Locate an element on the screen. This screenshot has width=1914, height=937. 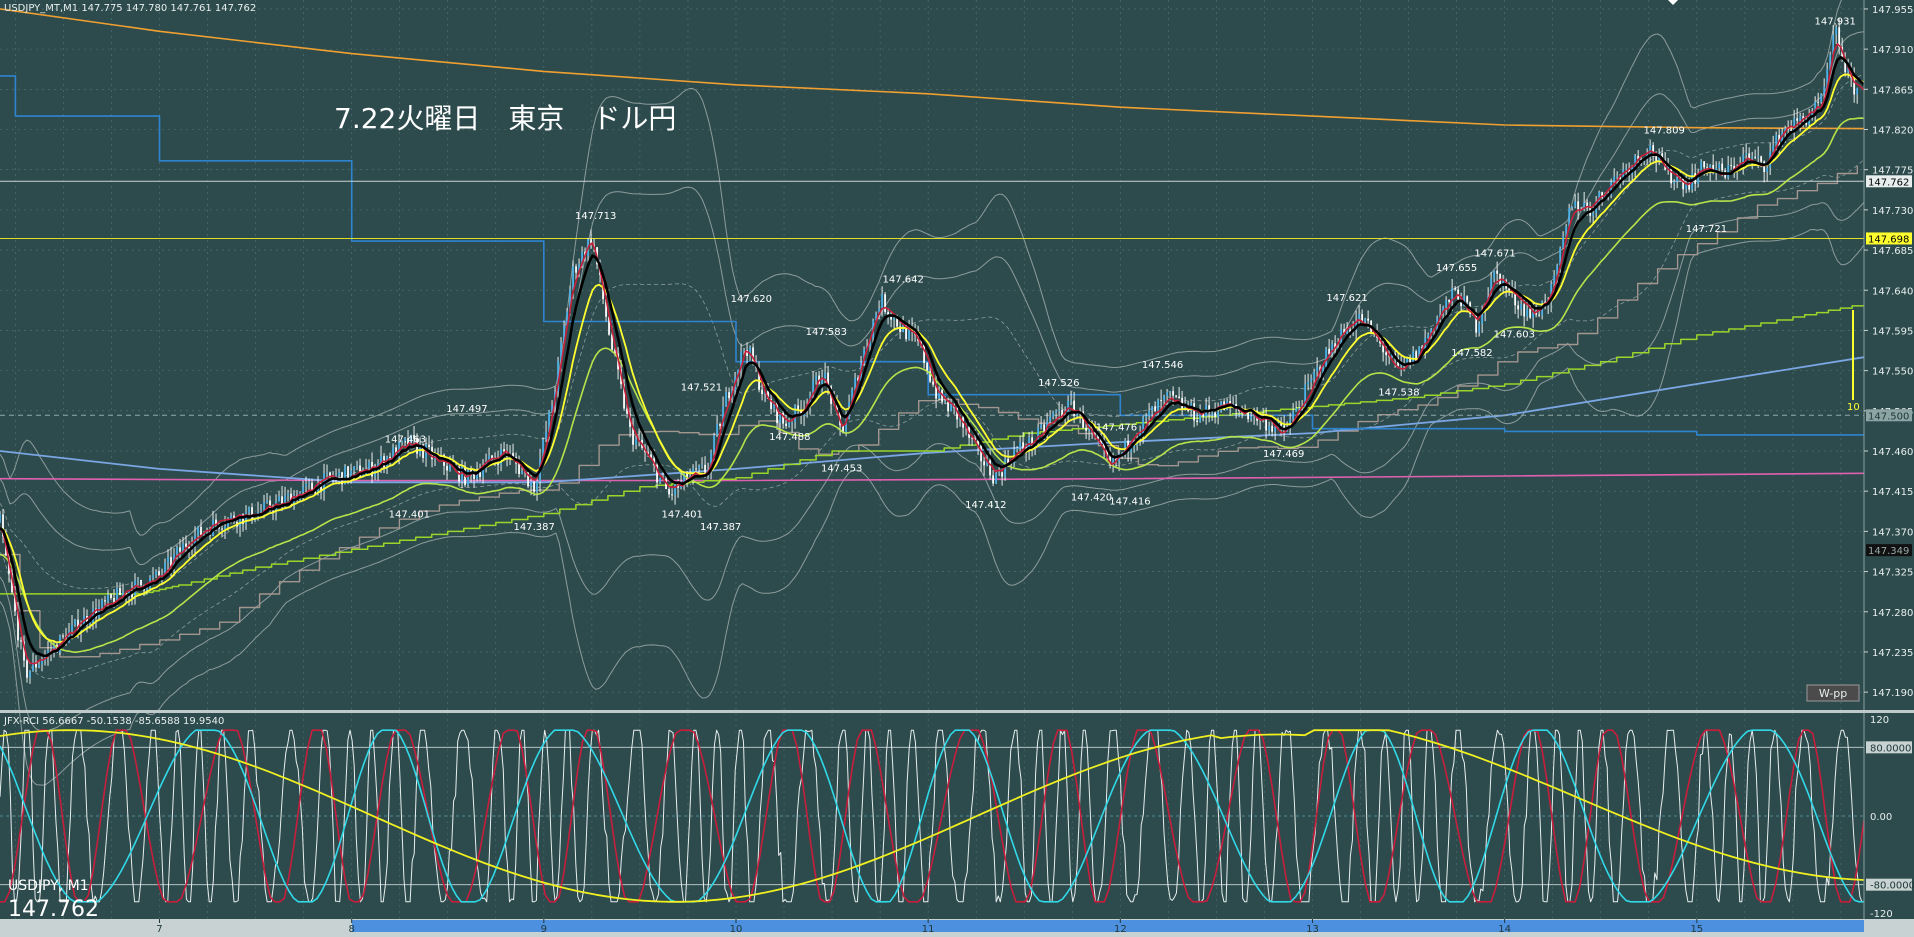
price-tick-label: 147.955 is located at coordinates (1892, 10).